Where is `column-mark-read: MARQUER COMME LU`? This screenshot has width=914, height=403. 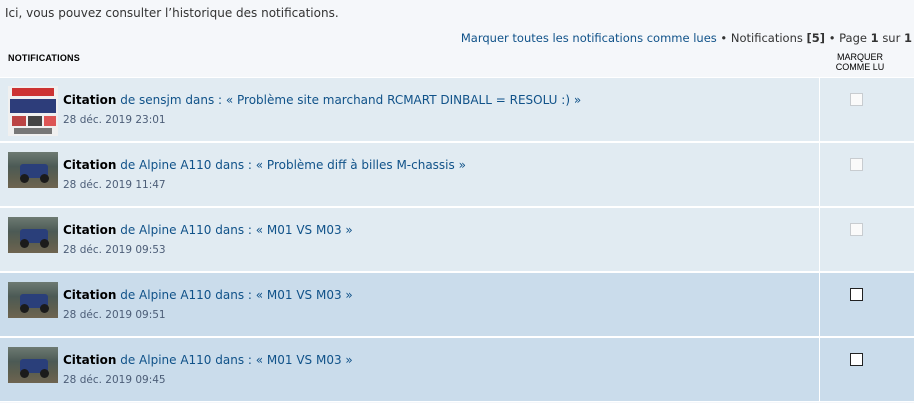
column-mark-read: MARQUER COMME LU is located at coordinates (860, 62).